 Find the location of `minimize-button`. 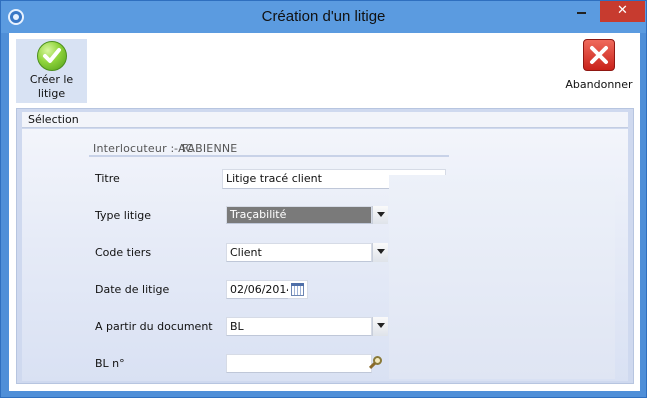

minimize-button is located at coordinates (581, 11).